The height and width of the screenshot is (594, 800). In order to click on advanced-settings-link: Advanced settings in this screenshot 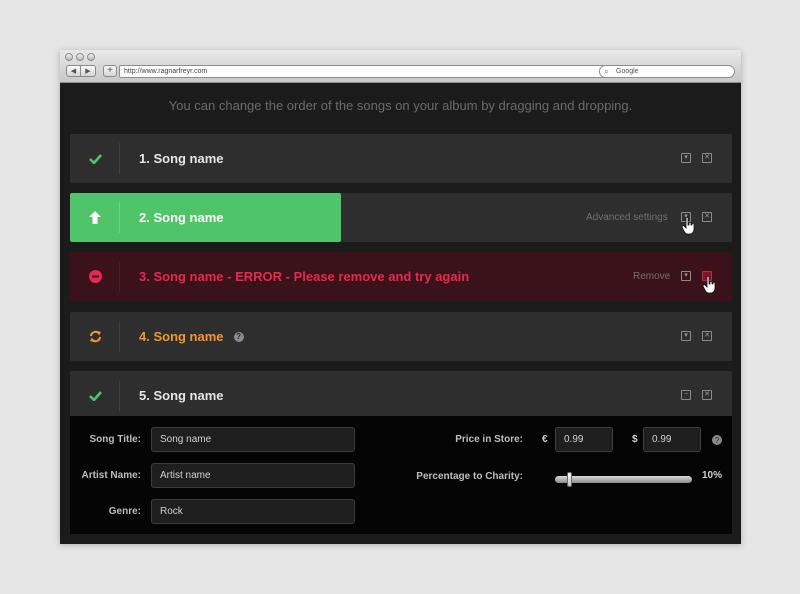, I will do `click(627, 217)`.